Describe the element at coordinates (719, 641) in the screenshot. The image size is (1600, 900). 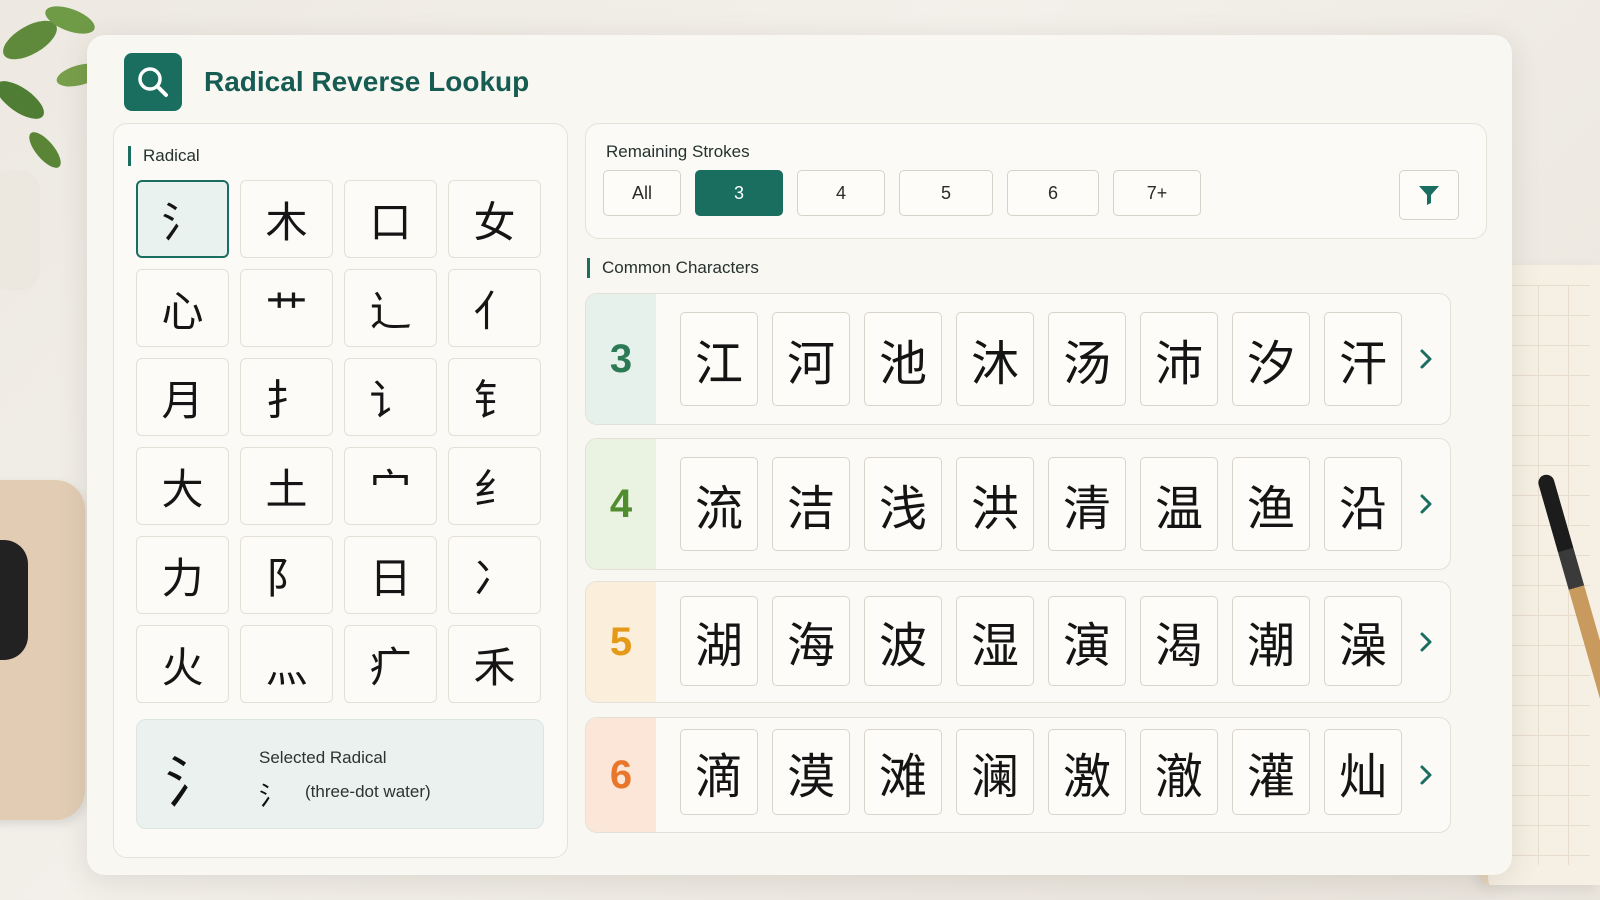
I see `character-cell: 湖` at that location.